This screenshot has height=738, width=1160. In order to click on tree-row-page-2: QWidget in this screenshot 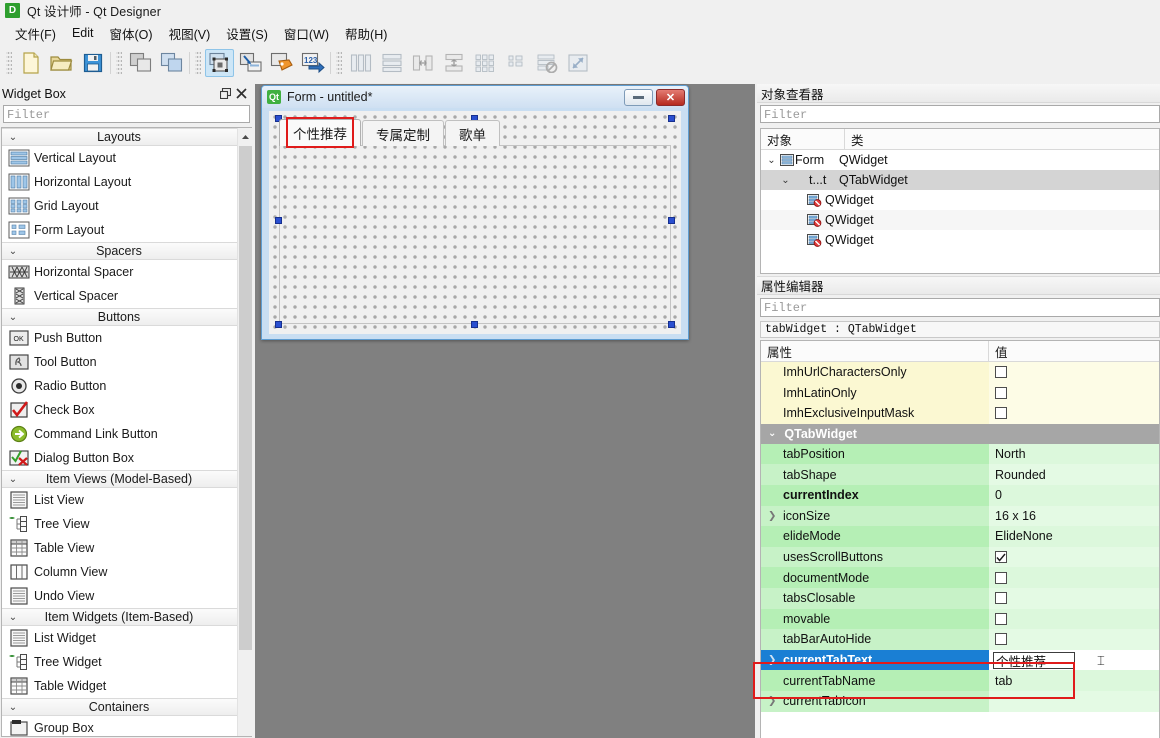, I will do `click(960, 220)`.